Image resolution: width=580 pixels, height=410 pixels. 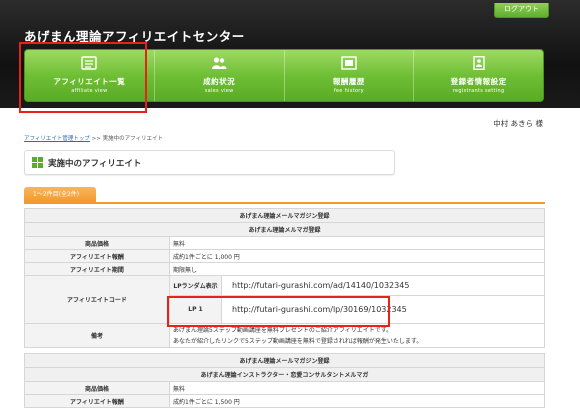 What do you see at coordinates (283, 330) in the screenshot?
I see `note-line: あげまん理論5ステップ動画講座を無料プレゼントのご紹介アフィリエイトです。` at bounding box center [283, 330].